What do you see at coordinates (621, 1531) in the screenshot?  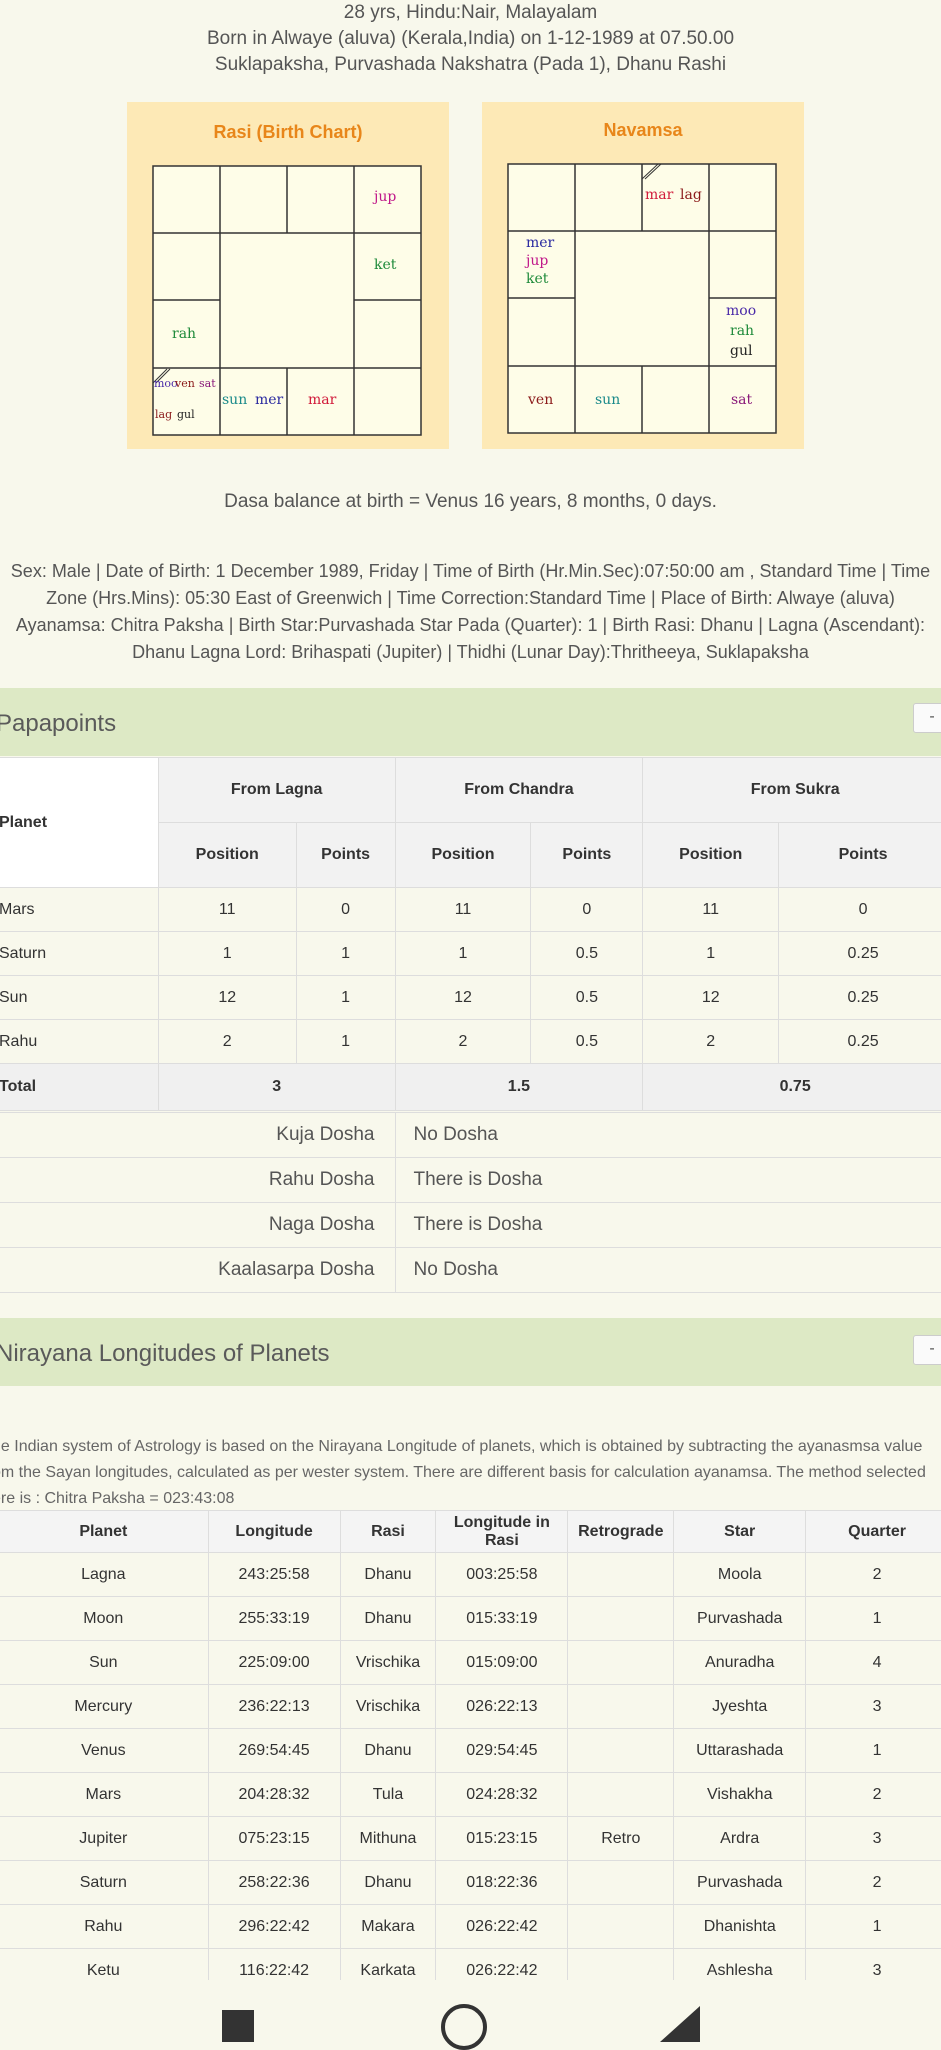 I see `col-retrograde: Retrograde` at bounding box center [621, 1531].